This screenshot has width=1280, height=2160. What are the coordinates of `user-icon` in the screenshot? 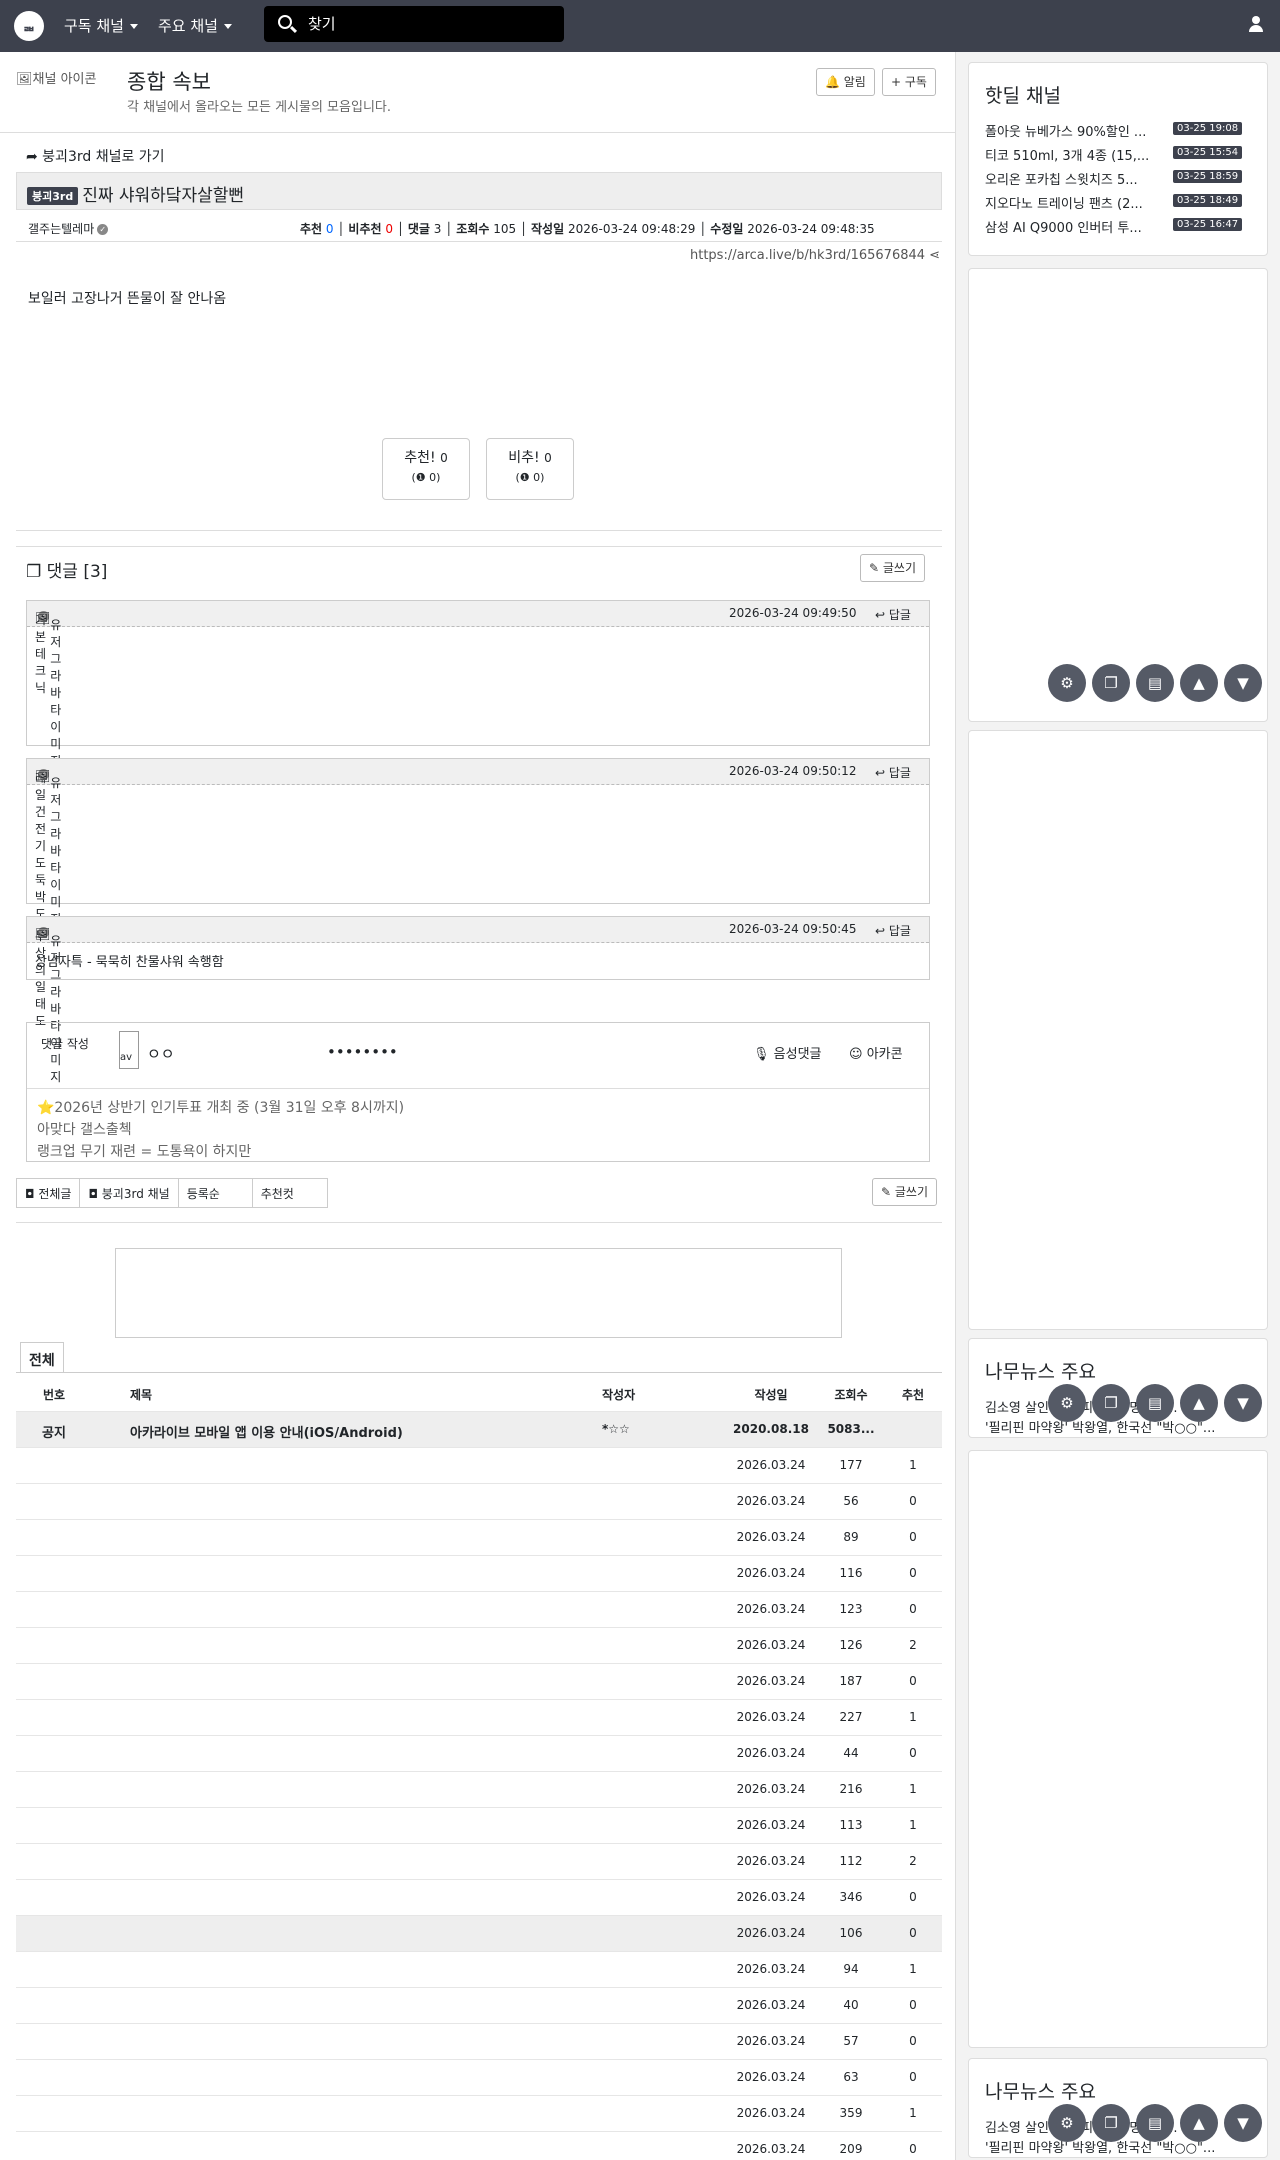 It's located at (1256, 25).